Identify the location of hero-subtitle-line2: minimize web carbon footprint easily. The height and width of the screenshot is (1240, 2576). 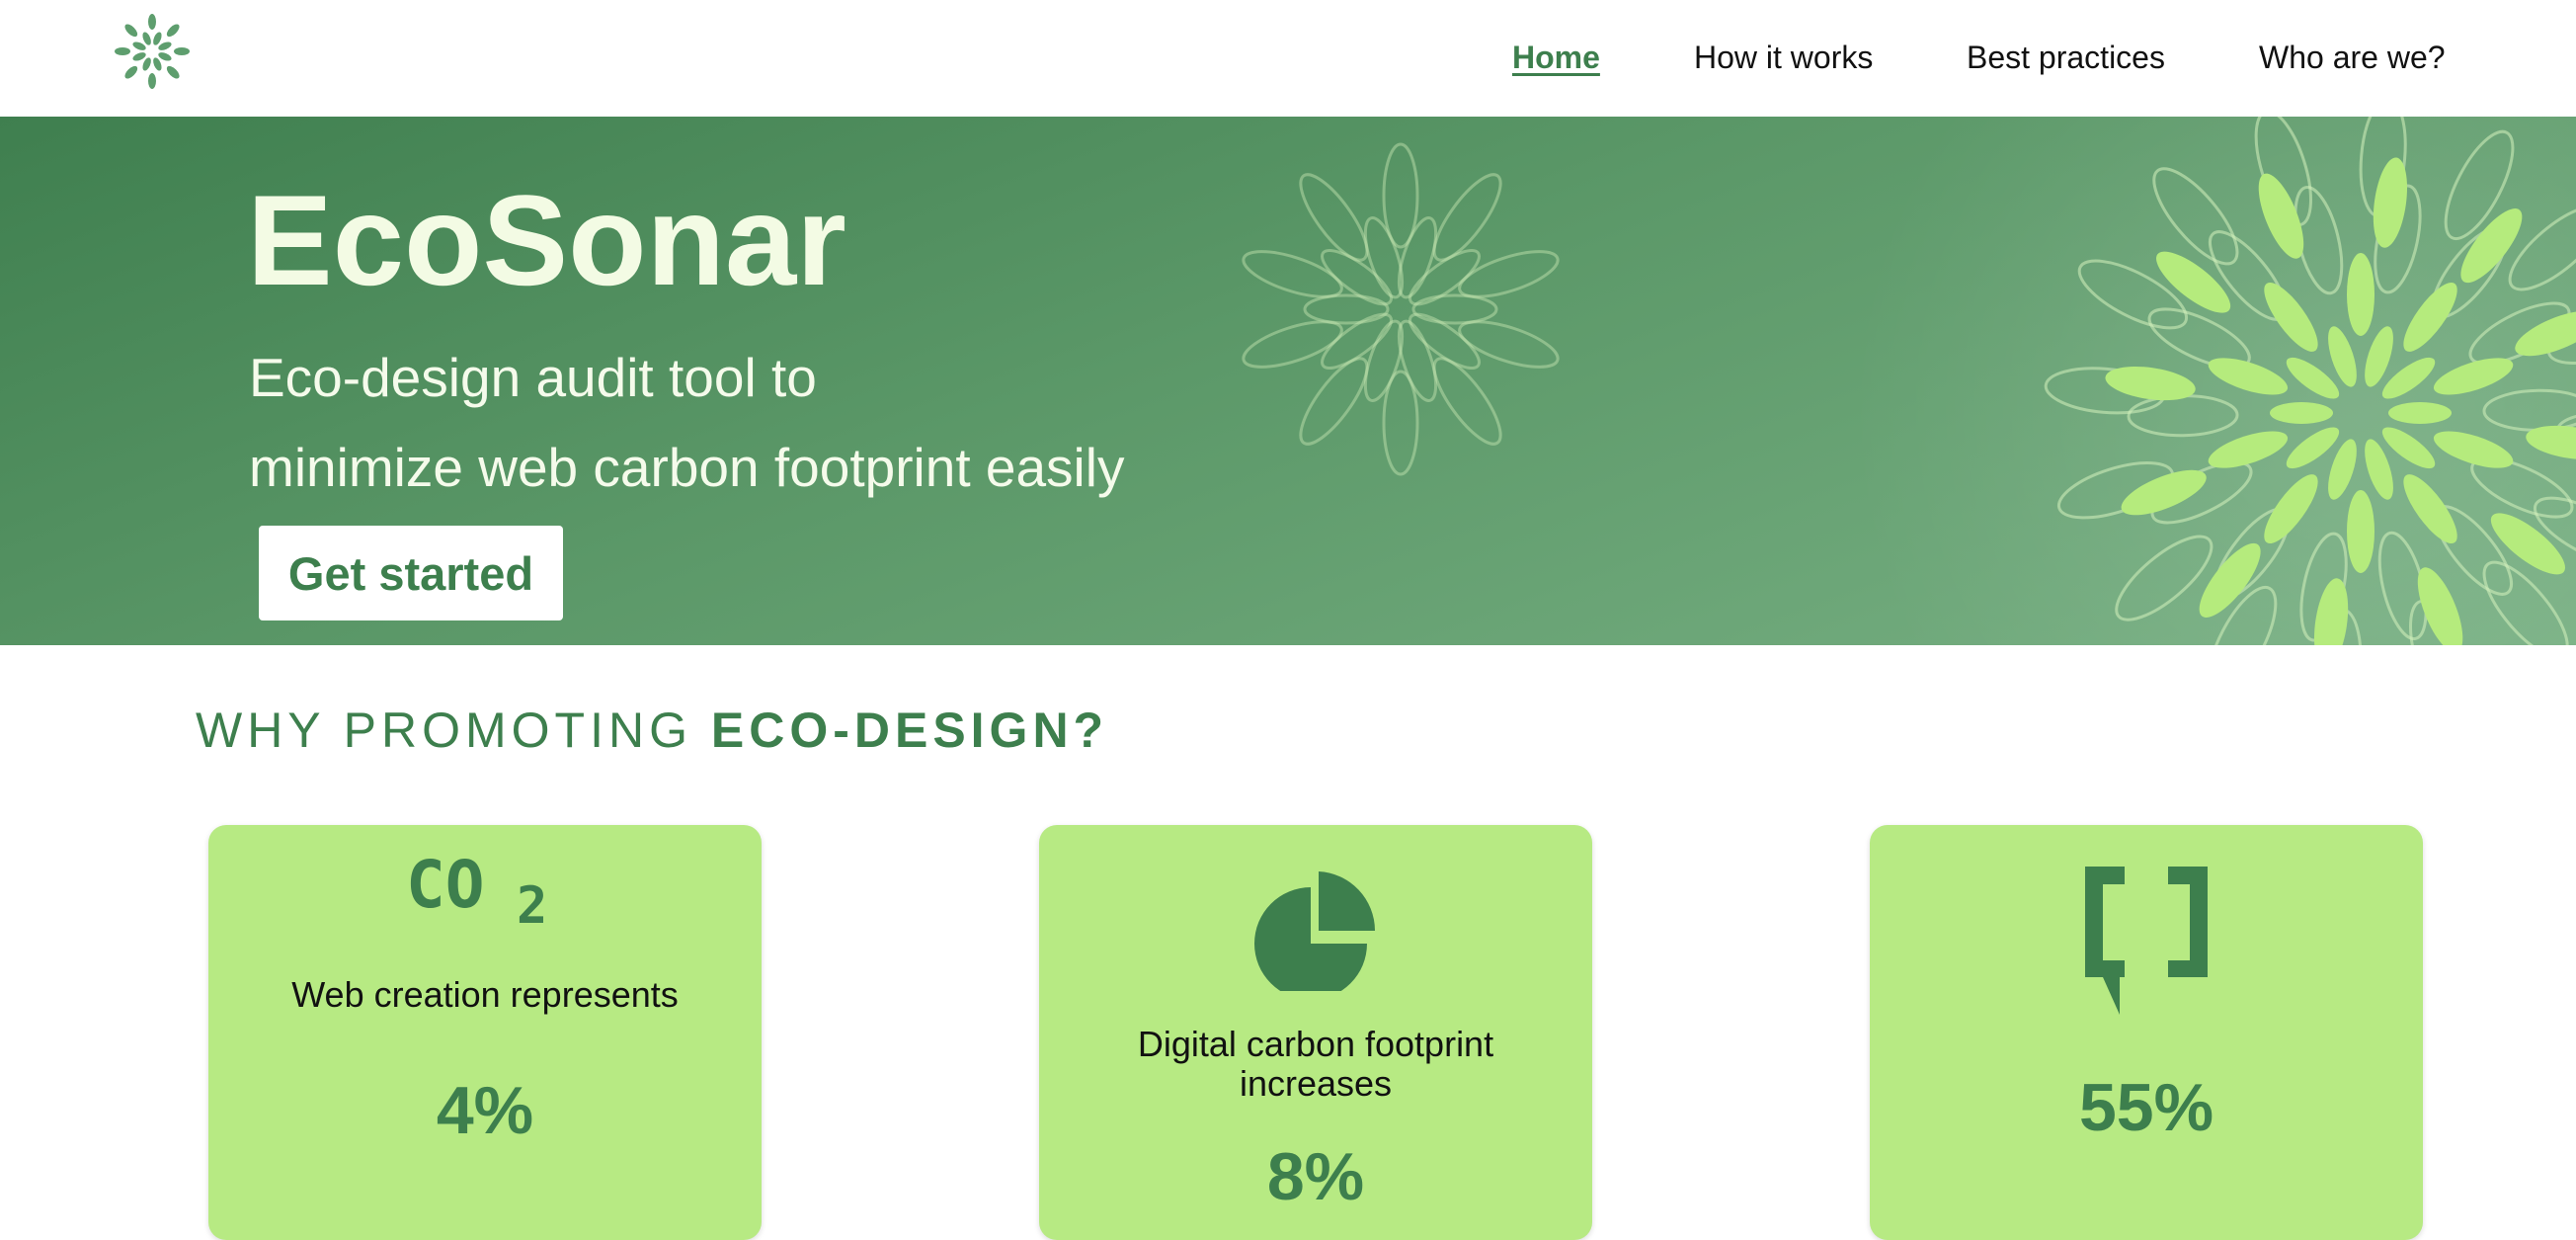
(687, 468).